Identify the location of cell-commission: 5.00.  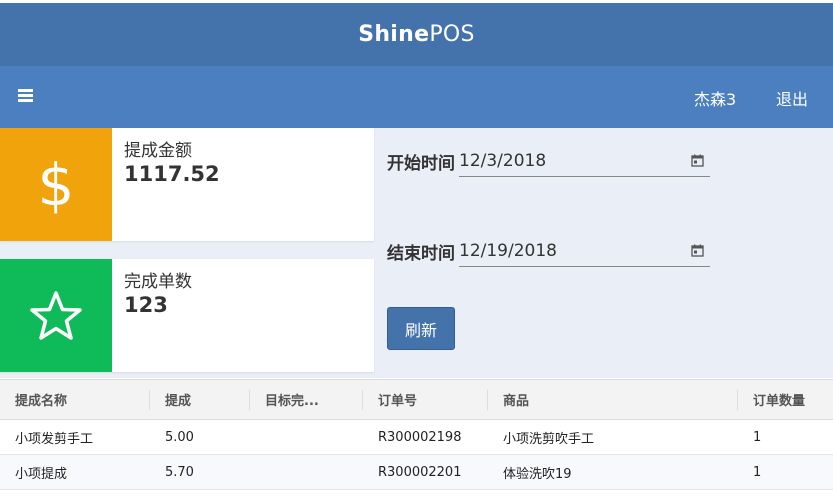
(200, 437).